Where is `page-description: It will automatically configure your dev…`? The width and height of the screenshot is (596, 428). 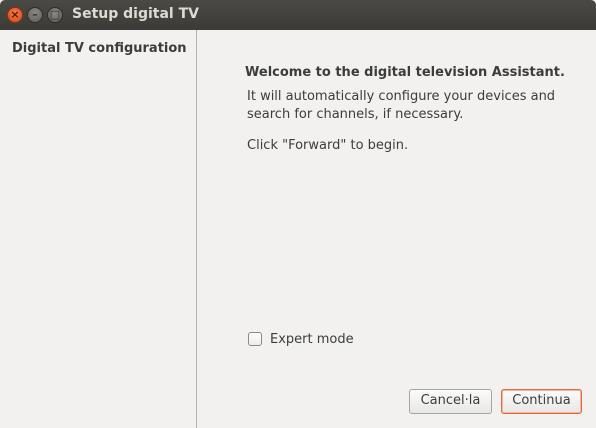 page-description: It will automatically configure your dev… is located at coordinates (401, 105).